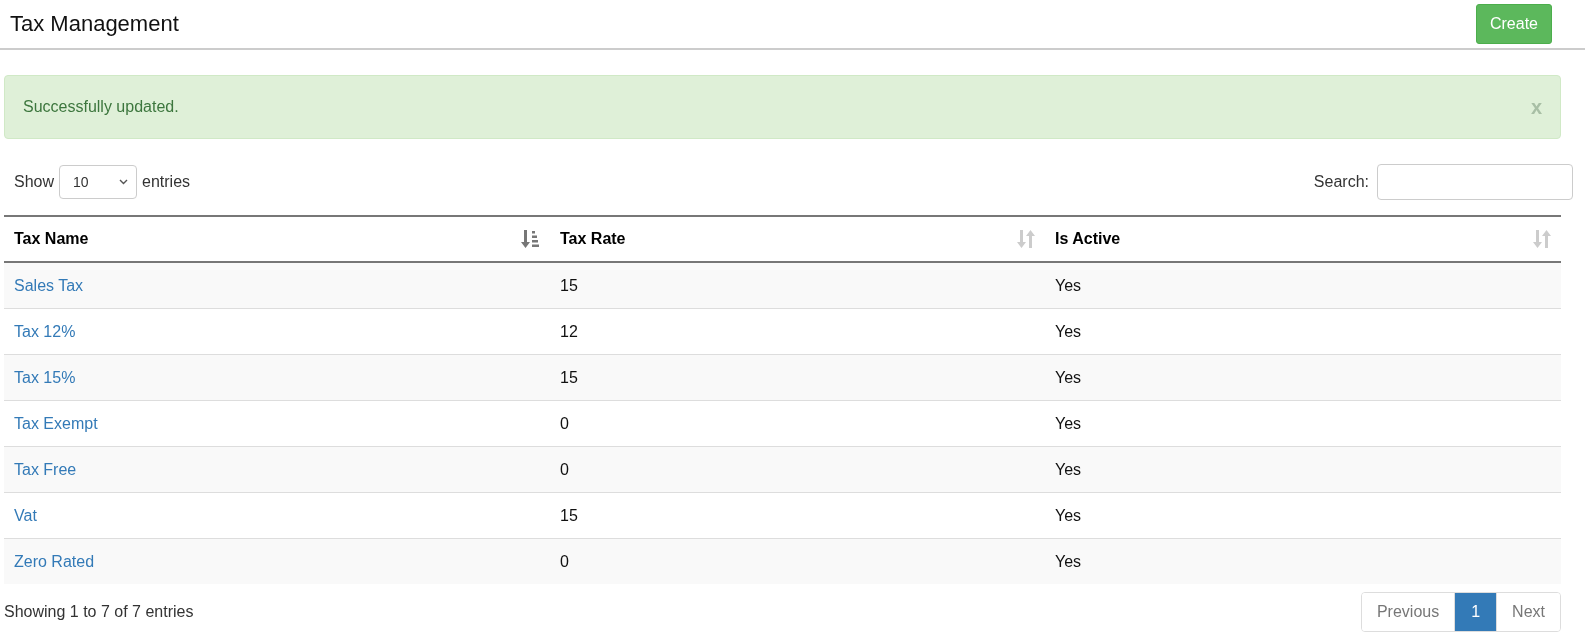 The width and height of the screenshot is (1585, 644). I want to click on tax-name-link: Tax Exempt, so click(56, 423).